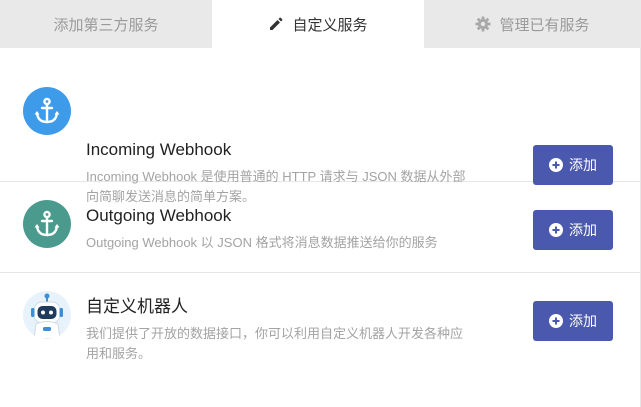  I want to click on tab-label: 添加第三方服务, so click(106, 25).